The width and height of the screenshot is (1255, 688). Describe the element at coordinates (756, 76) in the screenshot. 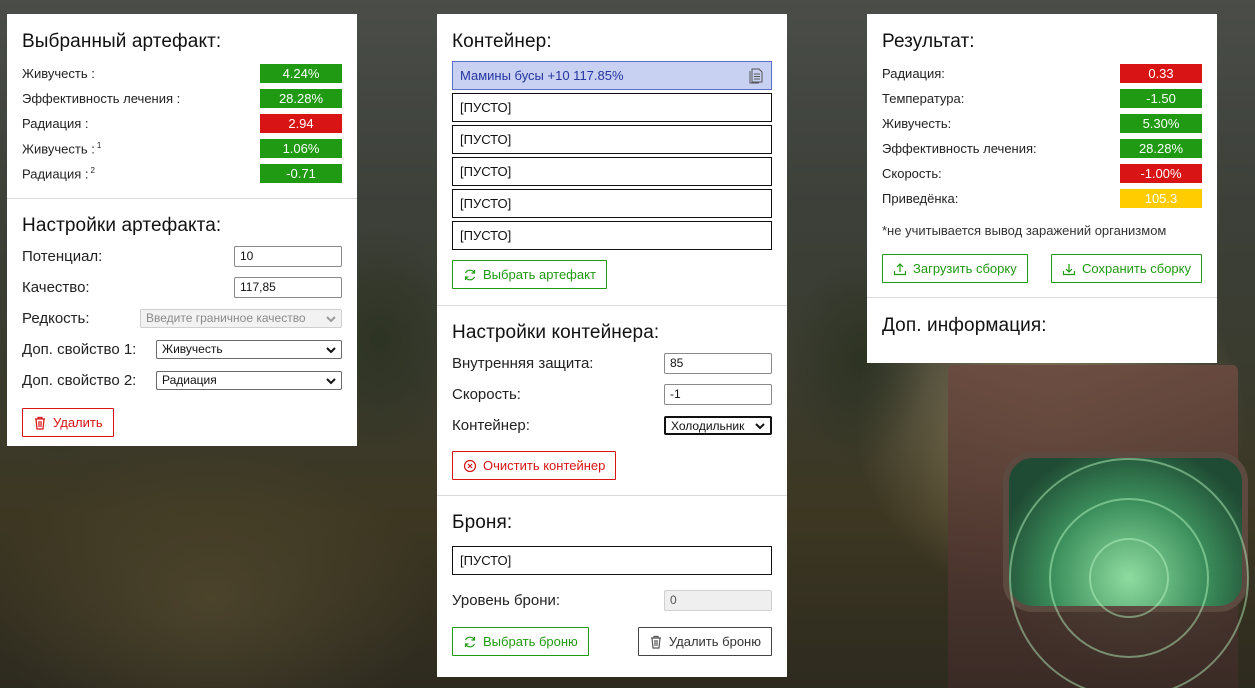

I see `document-icon` at that location.